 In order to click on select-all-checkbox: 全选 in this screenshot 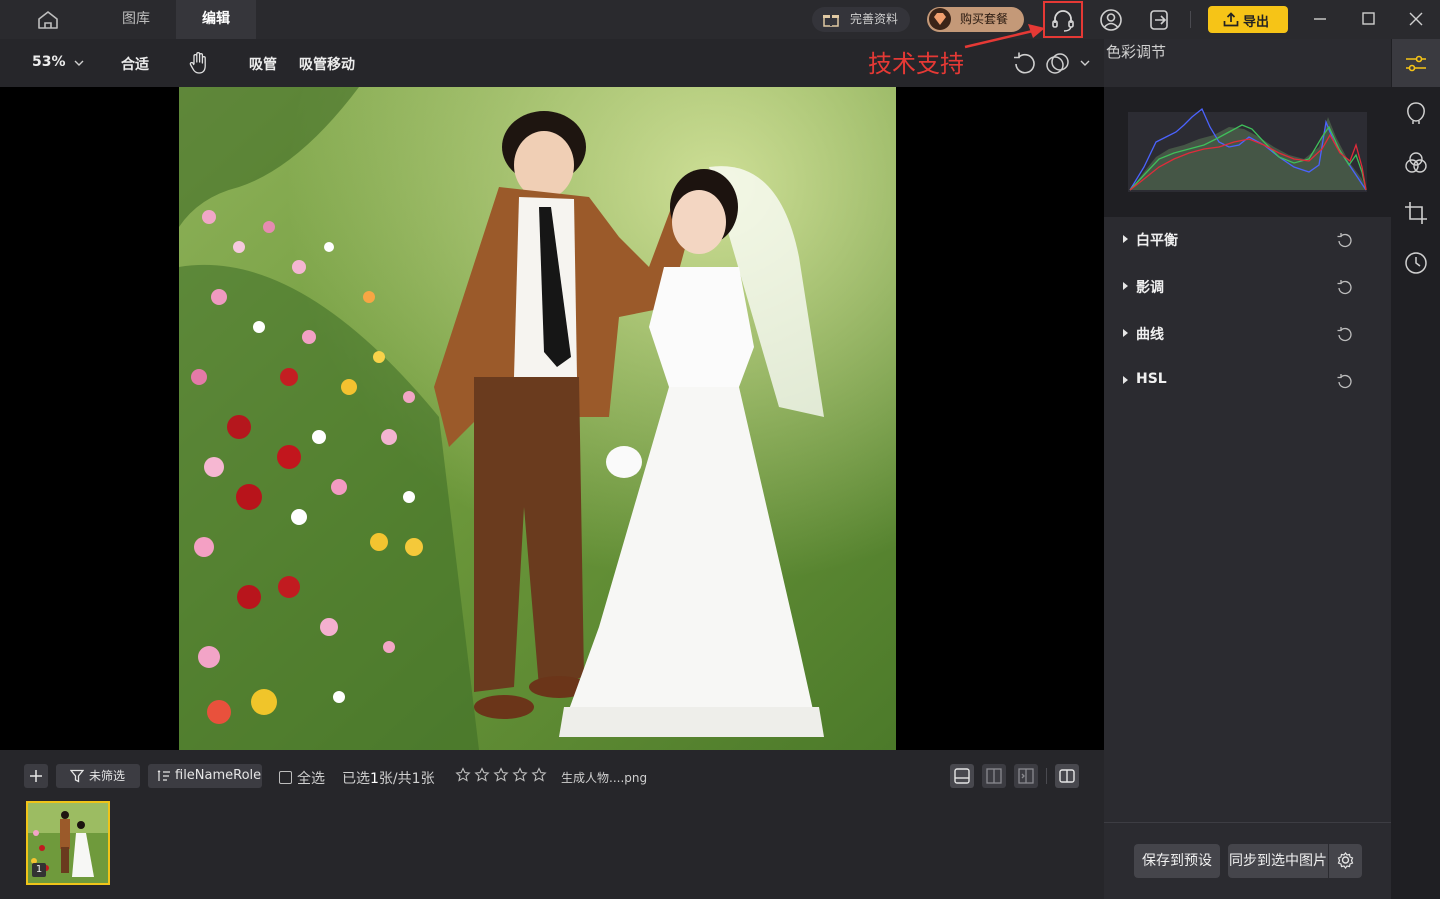, I will do `click(302, 778)`.